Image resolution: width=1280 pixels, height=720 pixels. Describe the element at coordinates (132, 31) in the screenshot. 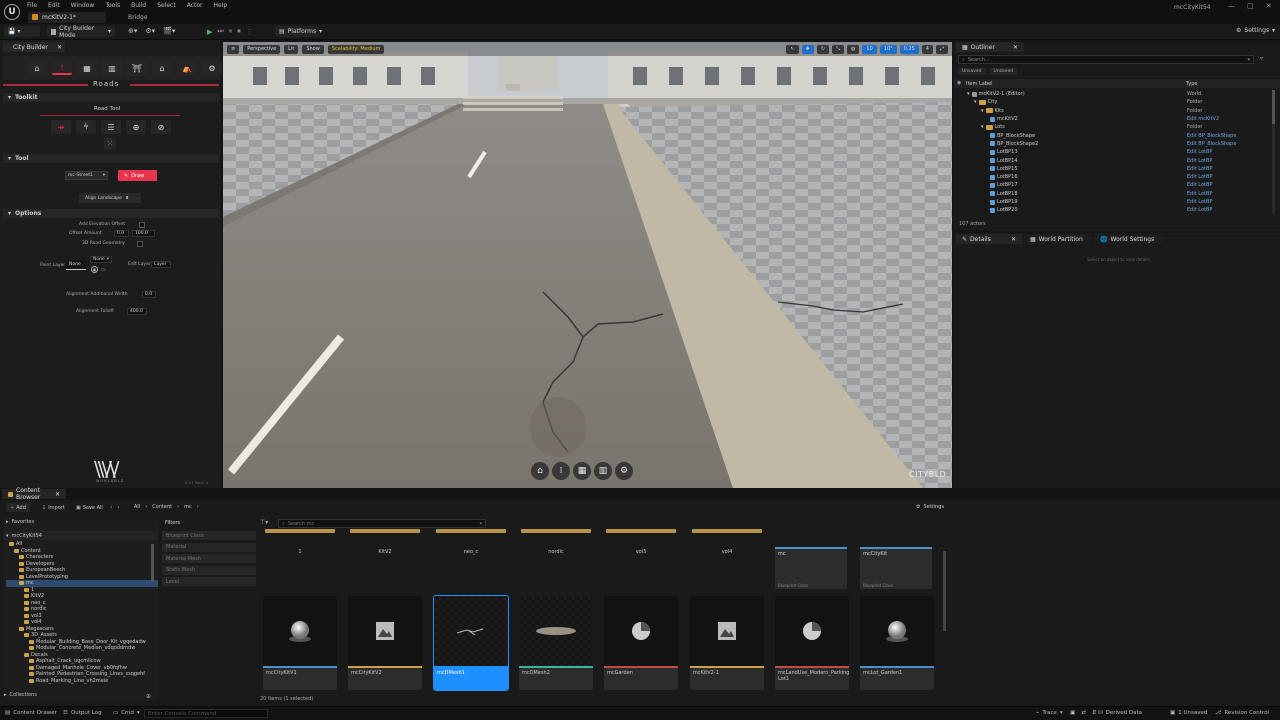

I see `quick-add-icon: ⊕▾` at that location.